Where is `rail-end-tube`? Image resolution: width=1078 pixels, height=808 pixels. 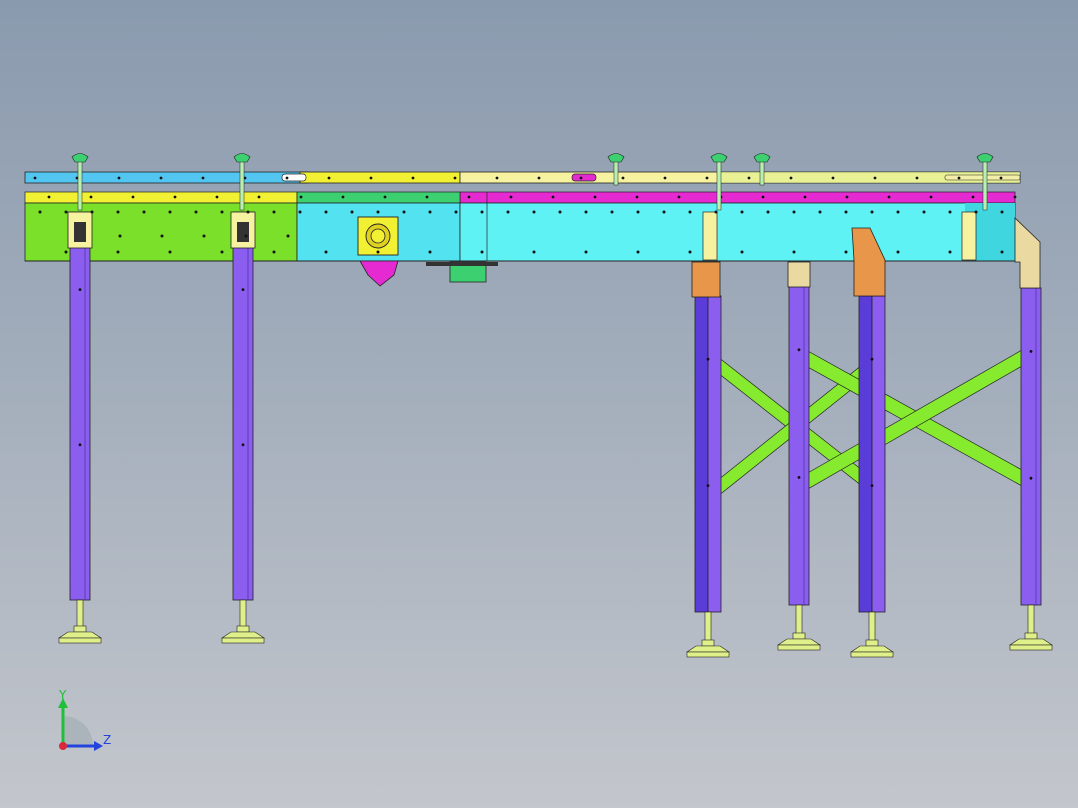 rail-end-tube is located at coordinates (982, 177).